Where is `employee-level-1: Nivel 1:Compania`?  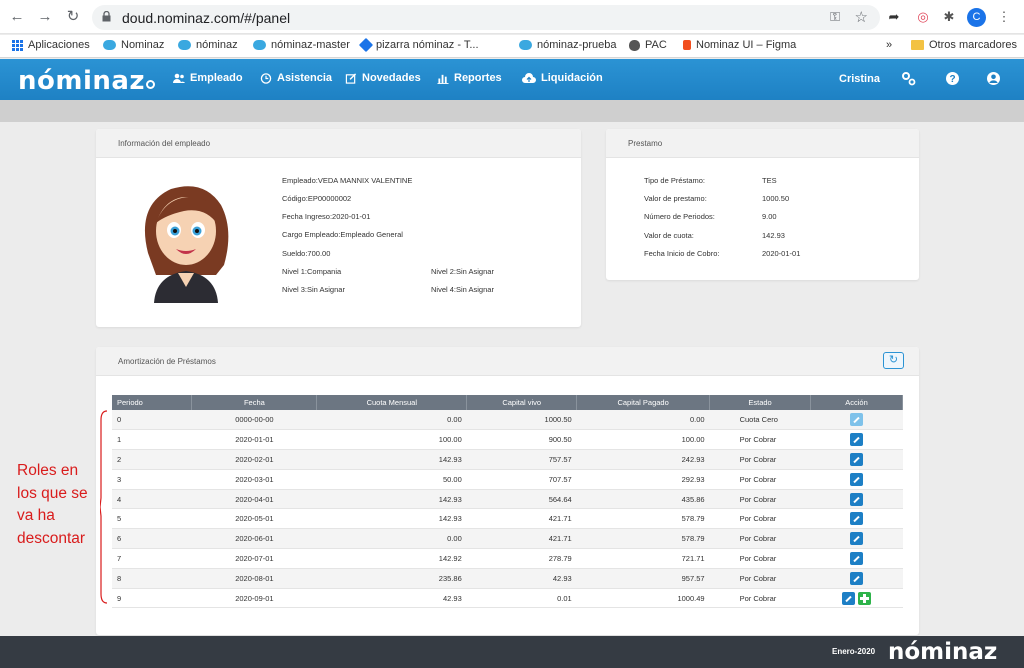
employee-level-1: Nivel 1:Compania is located at coordinates (312, 271).